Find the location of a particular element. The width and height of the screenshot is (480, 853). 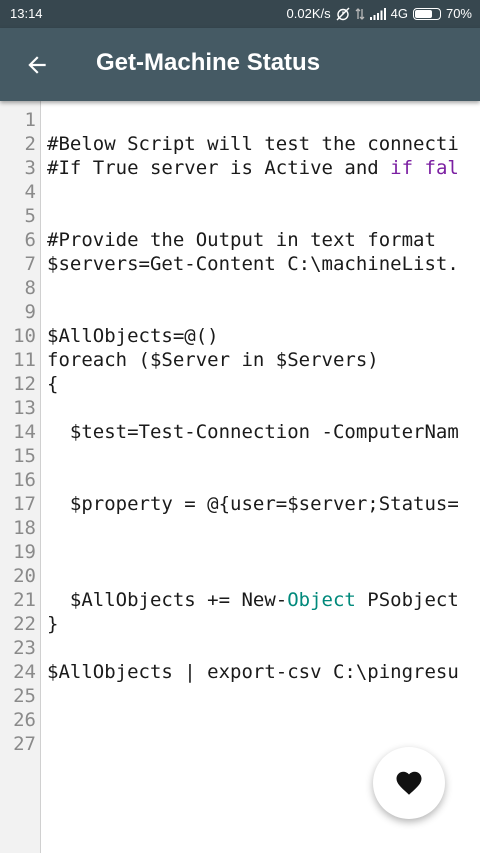

line-number: 13 is located at coordinates (24, 408).